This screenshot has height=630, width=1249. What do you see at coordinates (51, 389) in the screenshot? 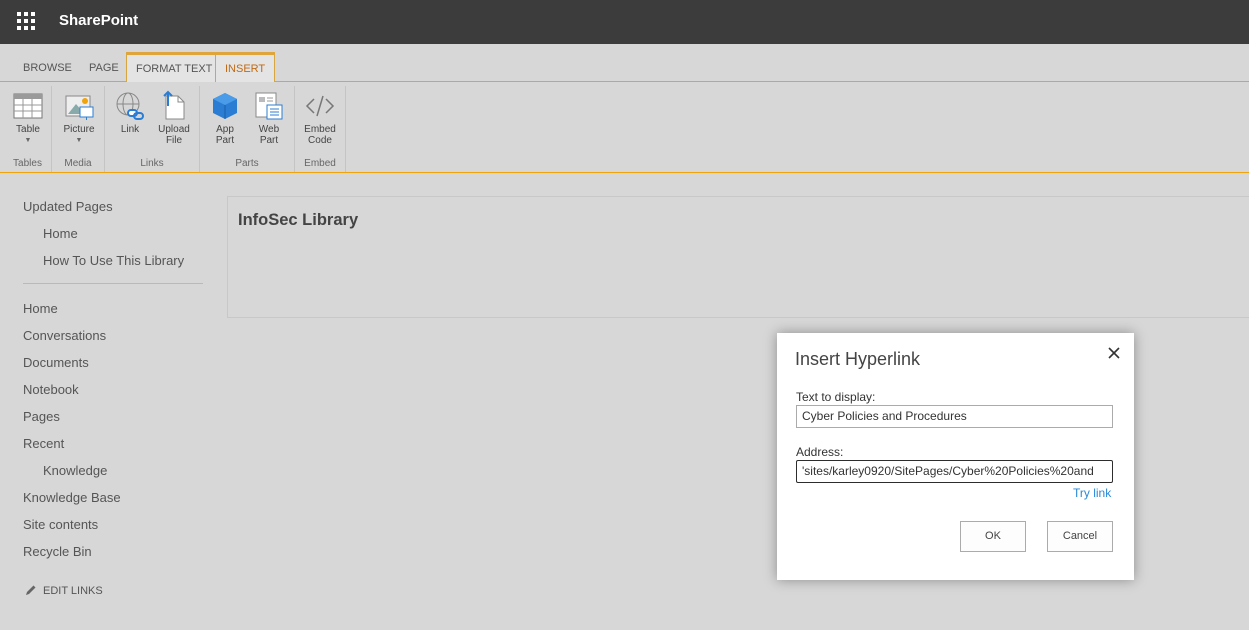
I see `nav-notebook: Notebook` at bounding box center [51, 389].